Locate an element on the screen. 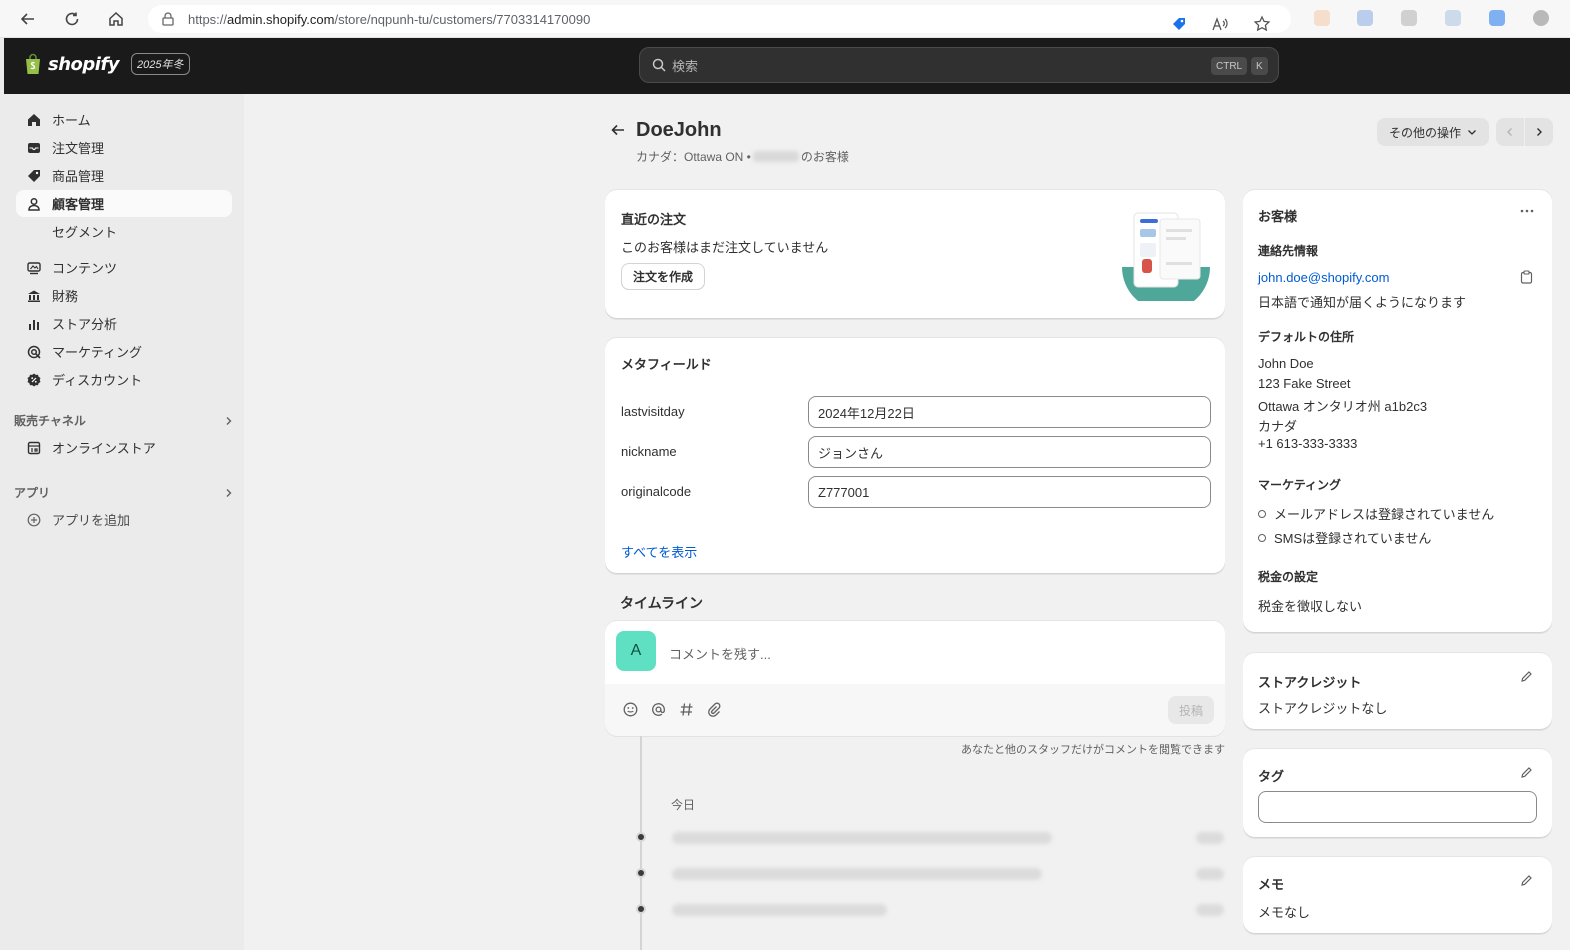 The width and height of the screenshot is (1570, 950). recent-orders-message: このお客様はまだ注文していません is located at coordinates (725, 247).